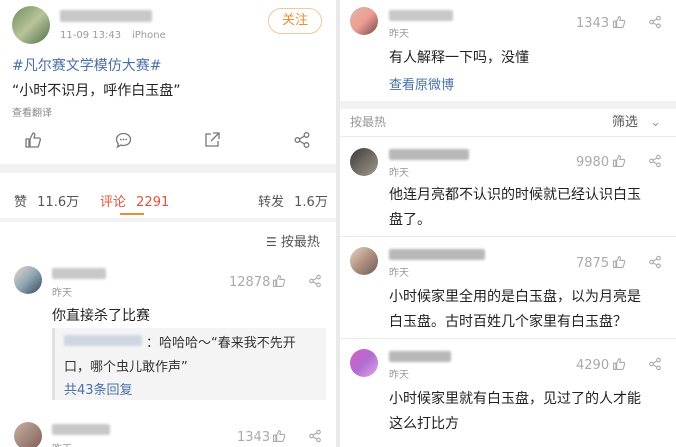 The image size is (676, 447). I want to click on comment-icon, so click(123, 140).